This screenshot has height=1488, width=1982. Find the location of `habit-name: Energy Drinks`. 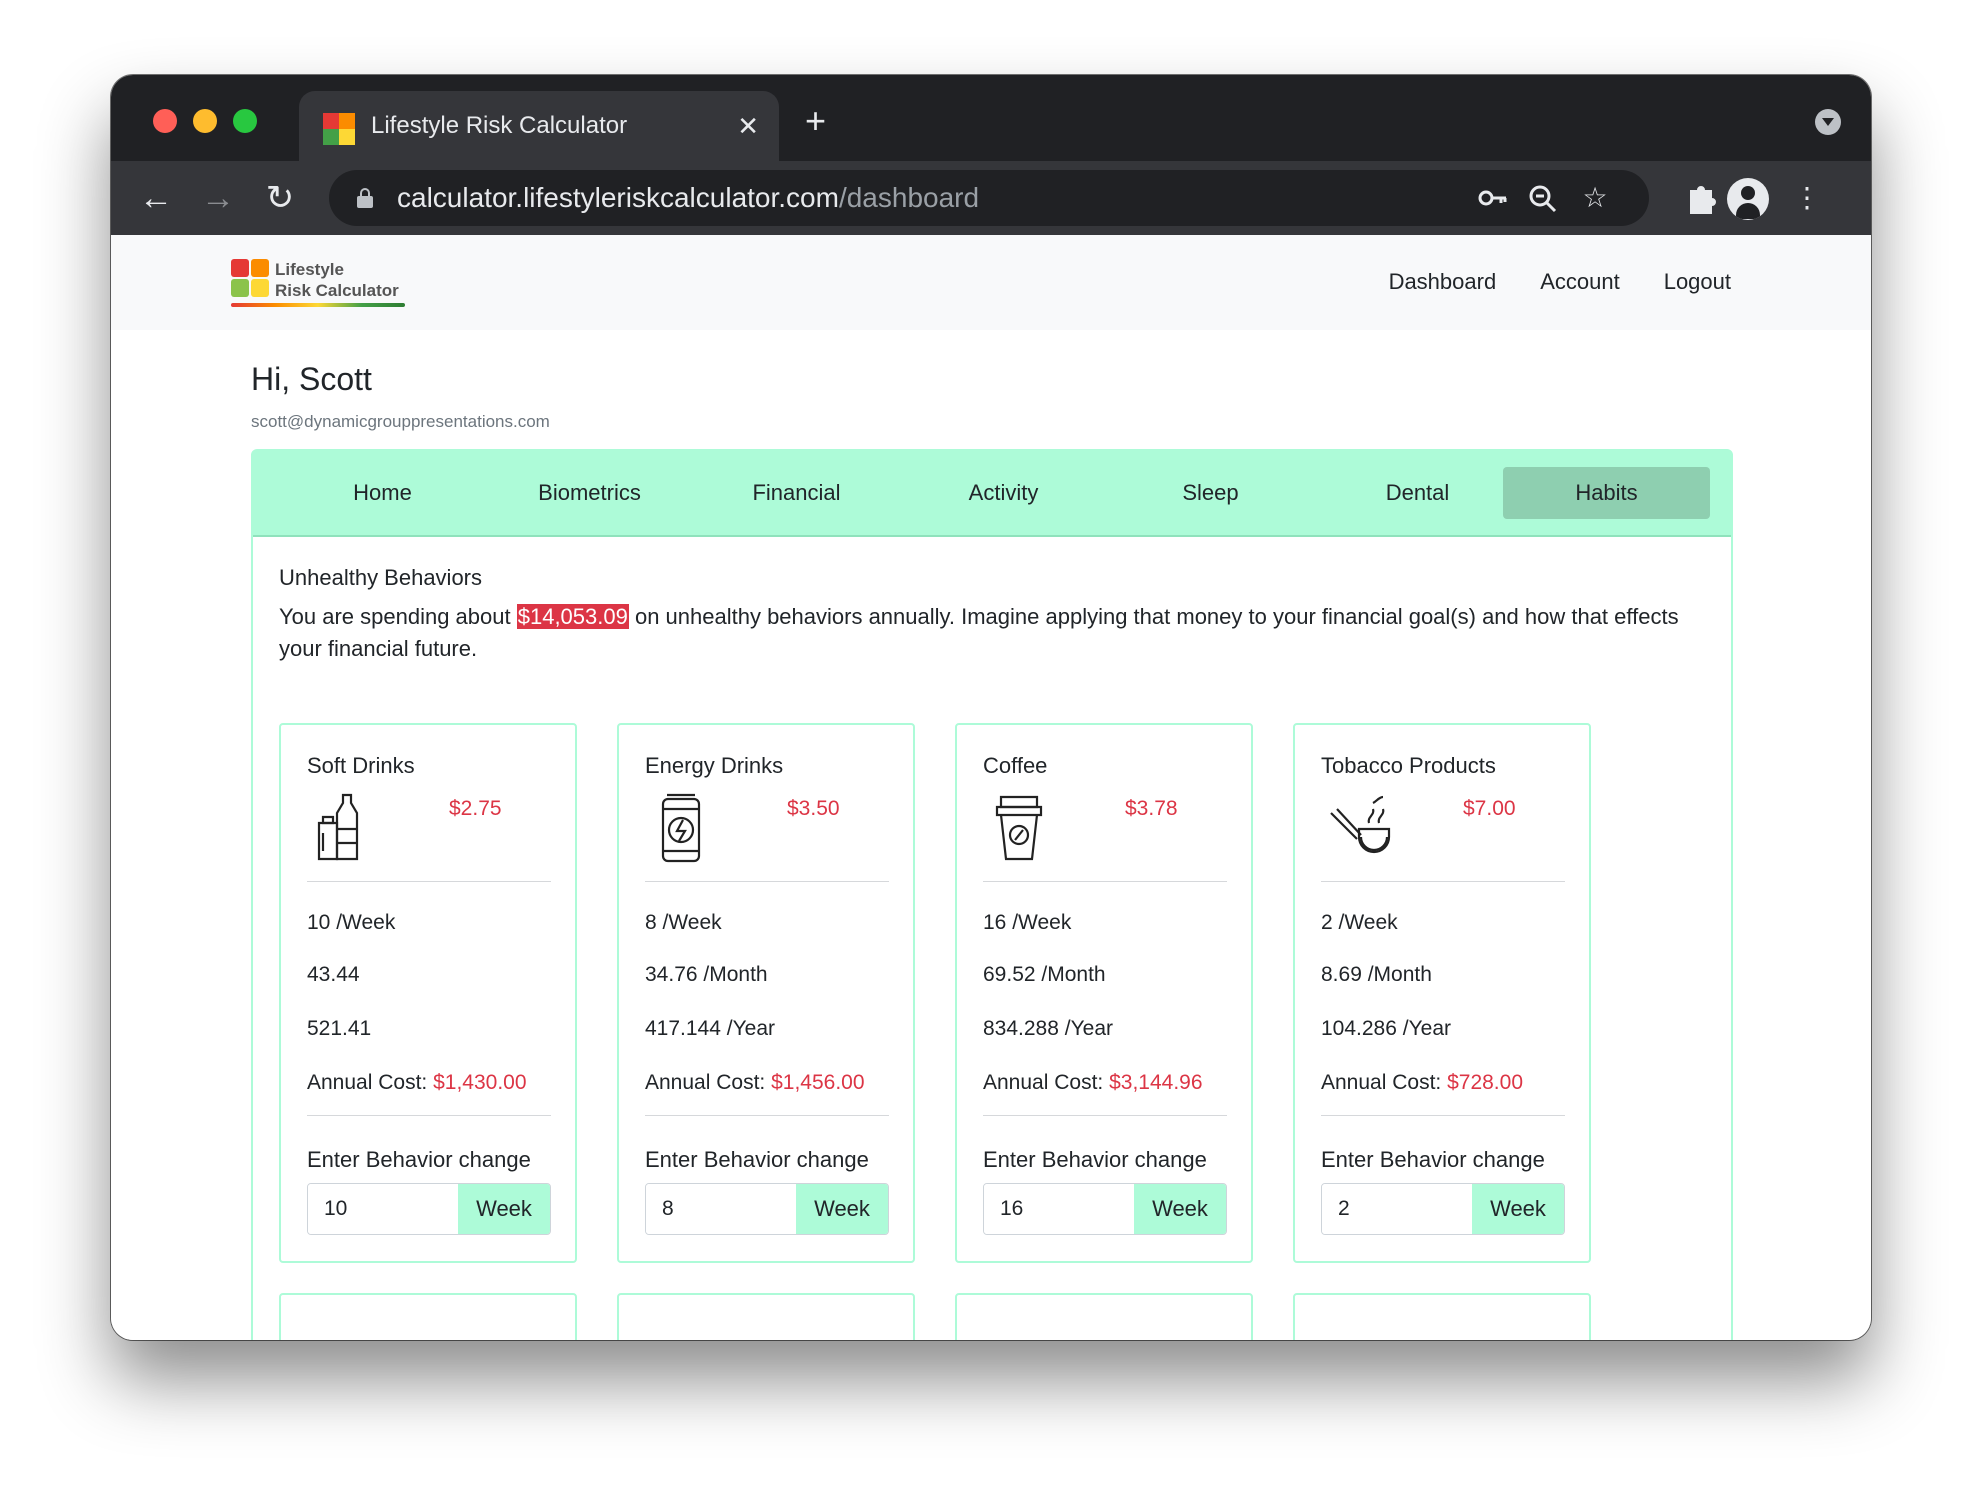

habit-name: Energy Drinks is located at coordinates (714, 765).